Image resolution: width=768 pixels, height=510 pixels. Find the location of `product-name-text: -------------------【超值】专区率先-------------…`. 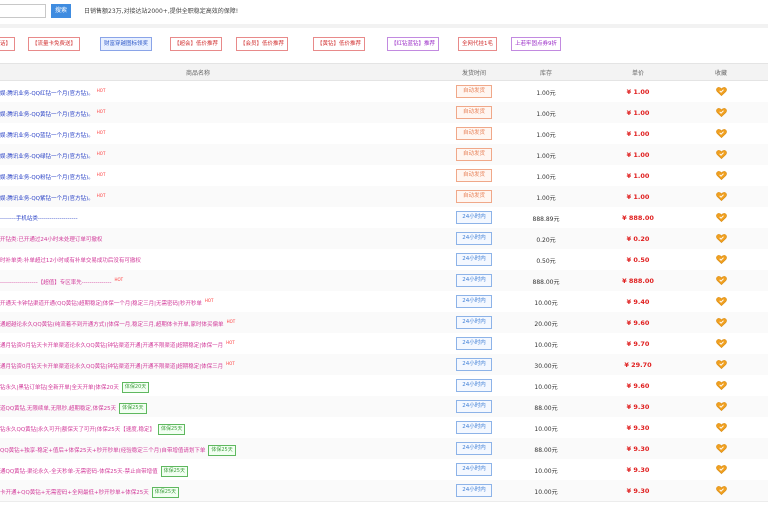

product-name-text: -------------------【超值】专区率先-------------… is located at coordinates (56, 282).